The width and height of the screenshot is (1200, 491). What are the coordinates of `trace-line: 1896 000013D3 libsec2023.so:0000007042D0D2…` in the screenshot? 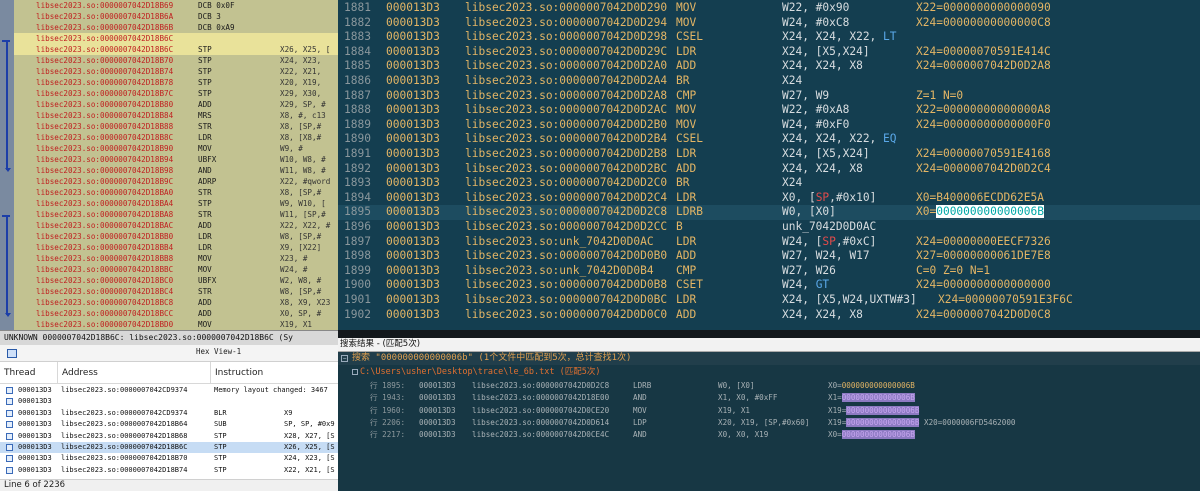 It's located at (769, 227).